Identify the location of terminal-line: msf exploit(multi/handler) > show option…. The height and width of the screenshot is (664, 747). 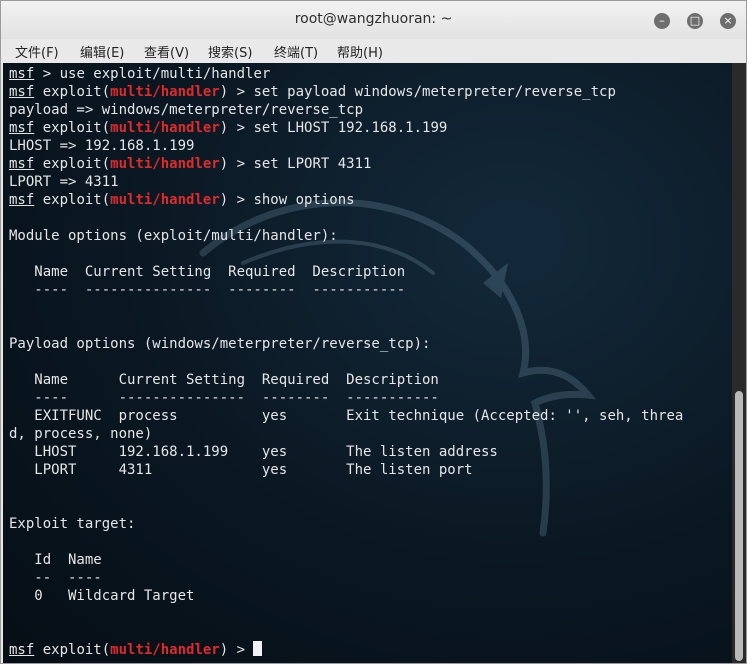
(346, 200).